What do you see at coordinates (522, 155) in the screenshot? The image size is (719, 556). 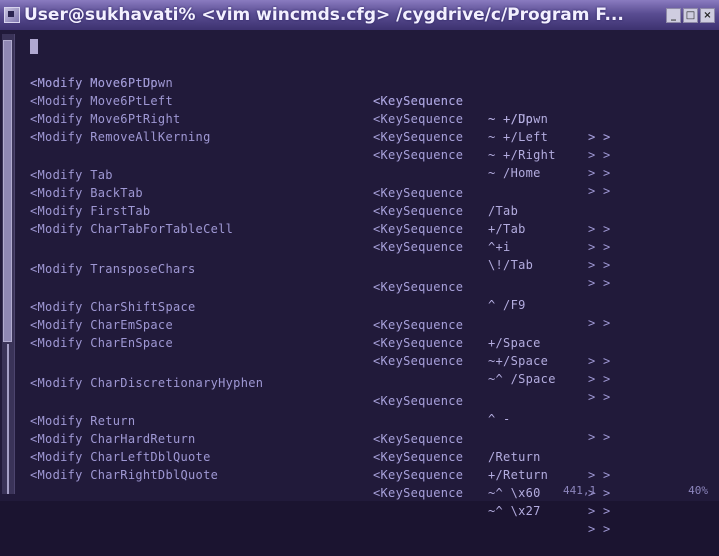 I see `key-binding: ~ +/Right` at bounding box center [522, 155].